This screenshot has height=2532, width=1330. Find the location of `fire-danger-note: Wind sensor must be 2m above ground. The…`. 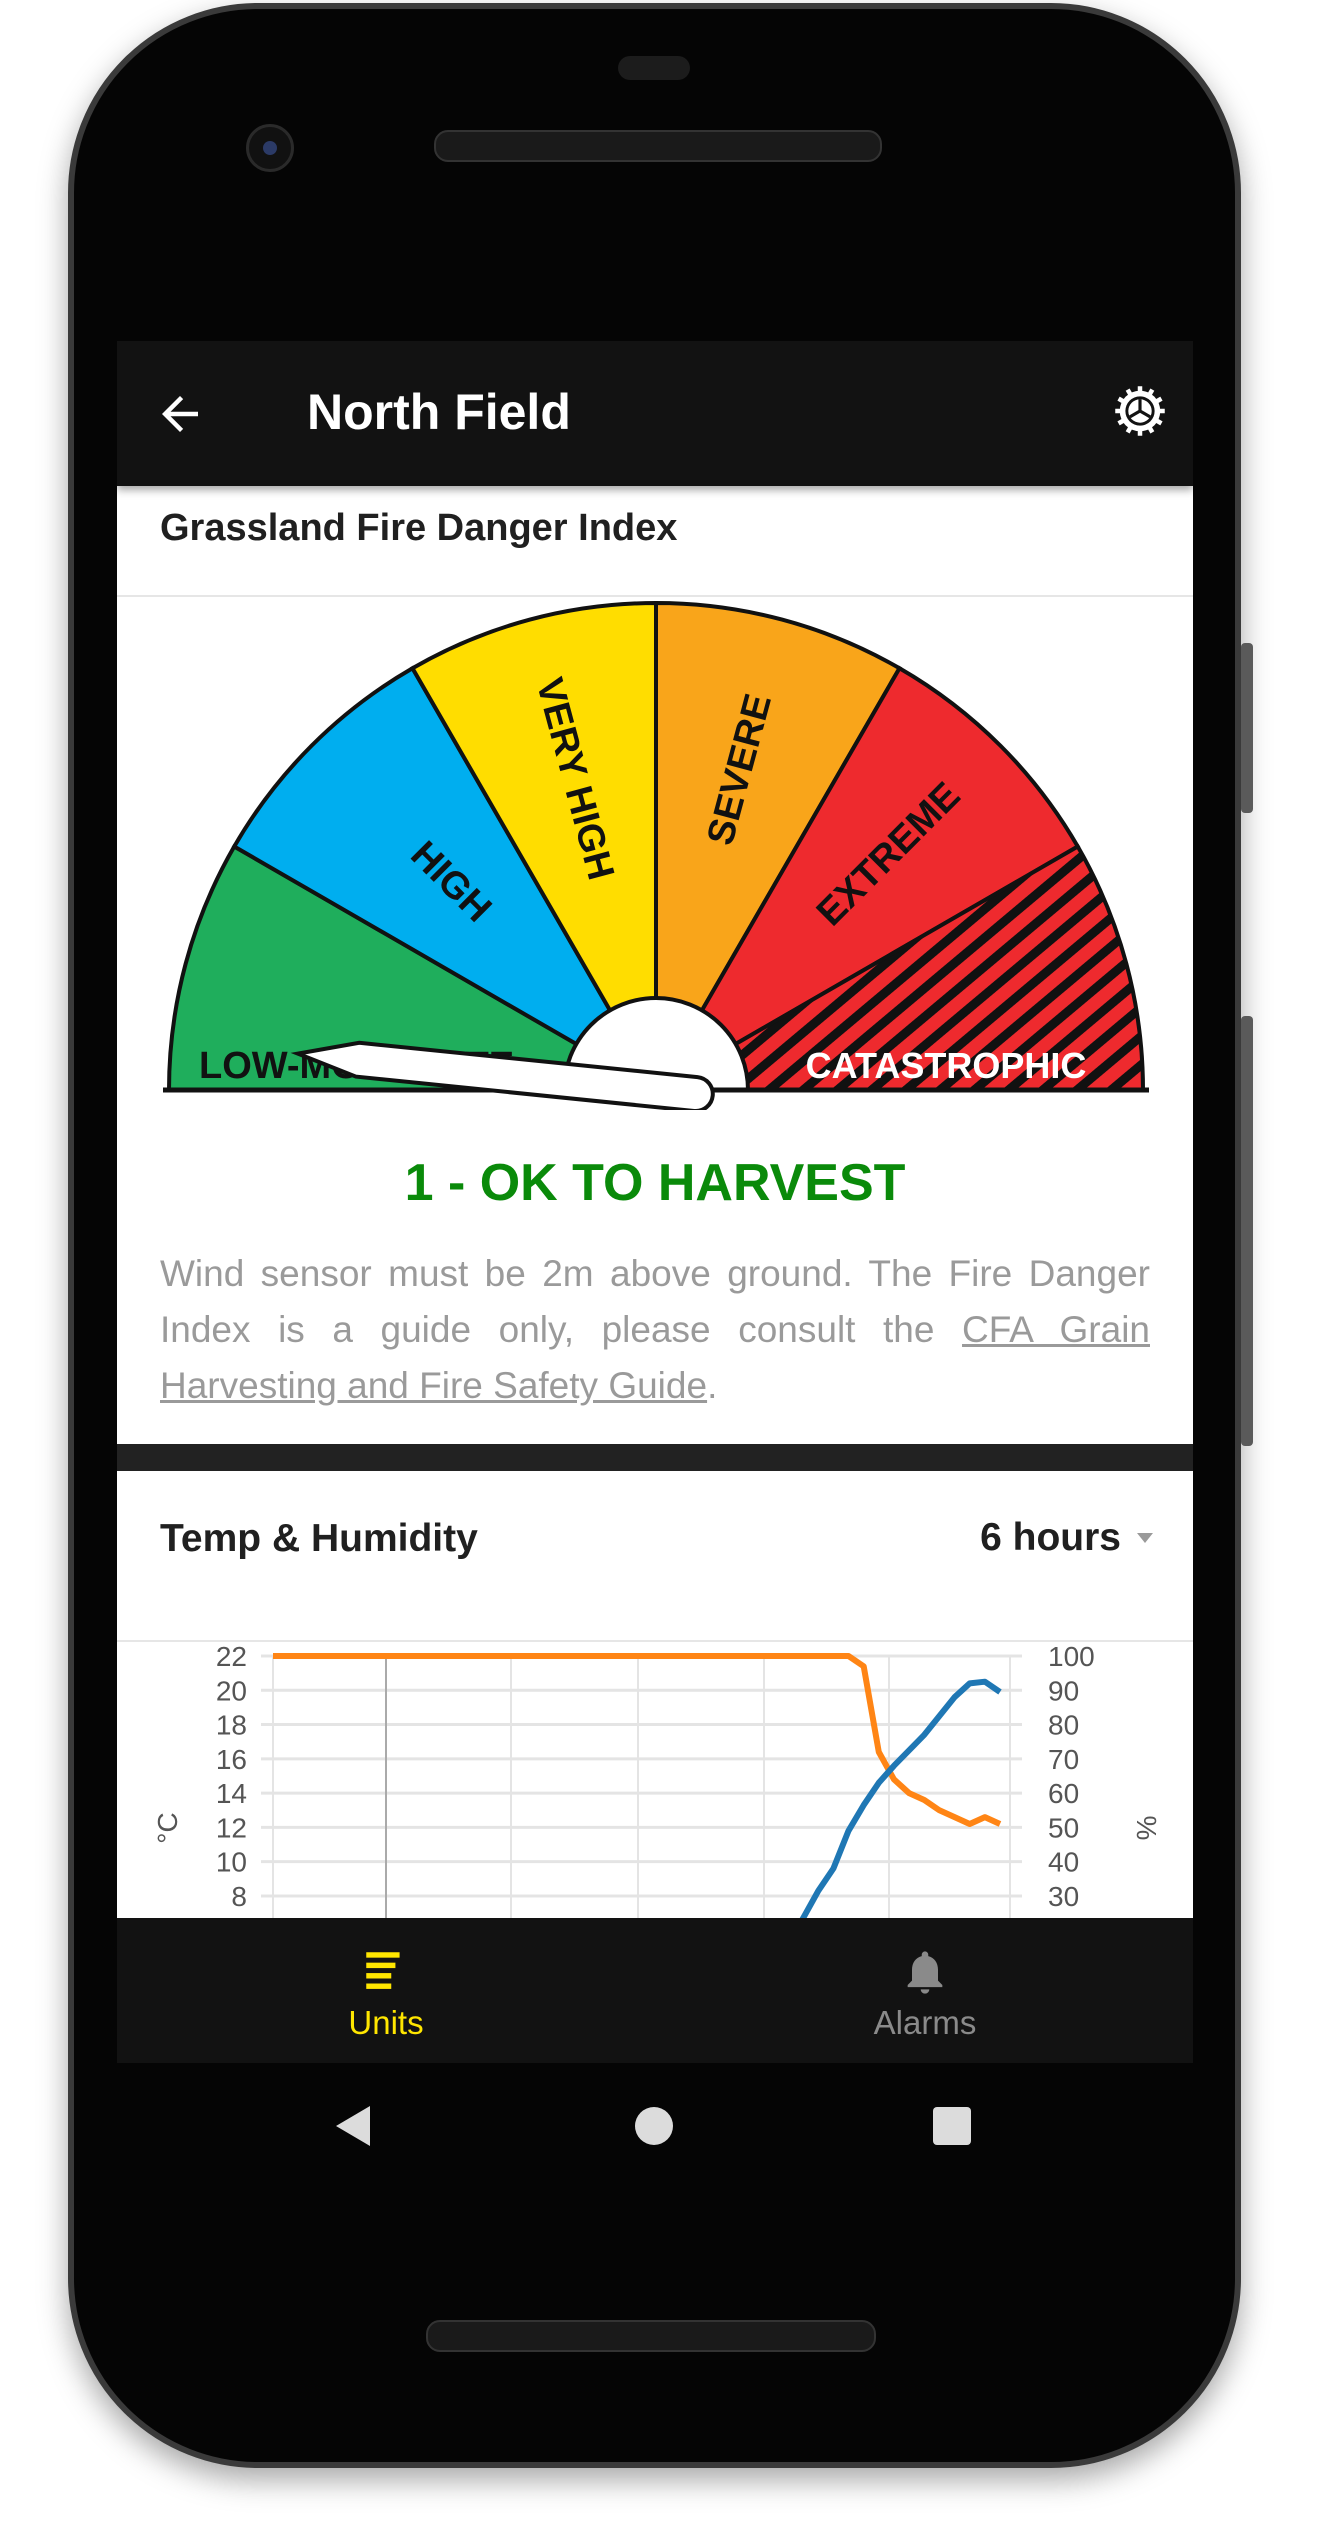

fire-danger-note: Wind sensor must be 2m above ground. The… is located at coordinates (655, 1330).